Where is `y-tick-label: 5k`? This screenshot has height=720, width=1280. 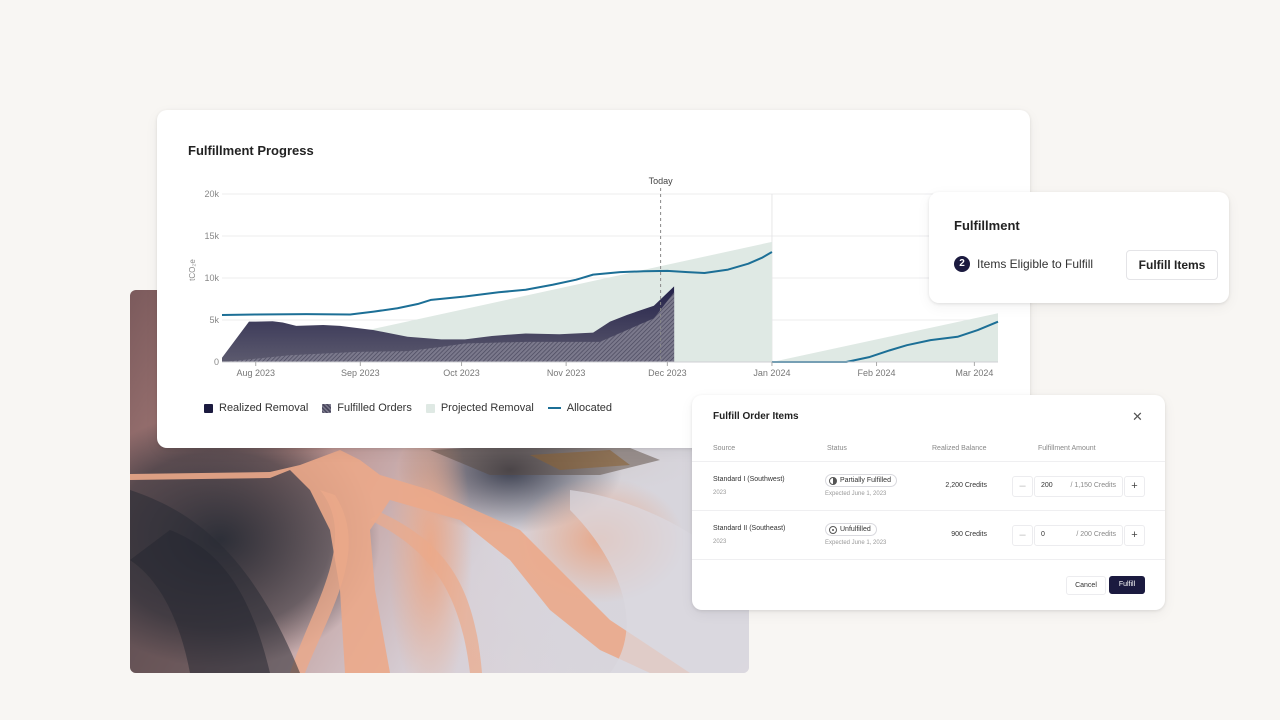
y-tick-label: 5k is located at coordinates (214, 320).